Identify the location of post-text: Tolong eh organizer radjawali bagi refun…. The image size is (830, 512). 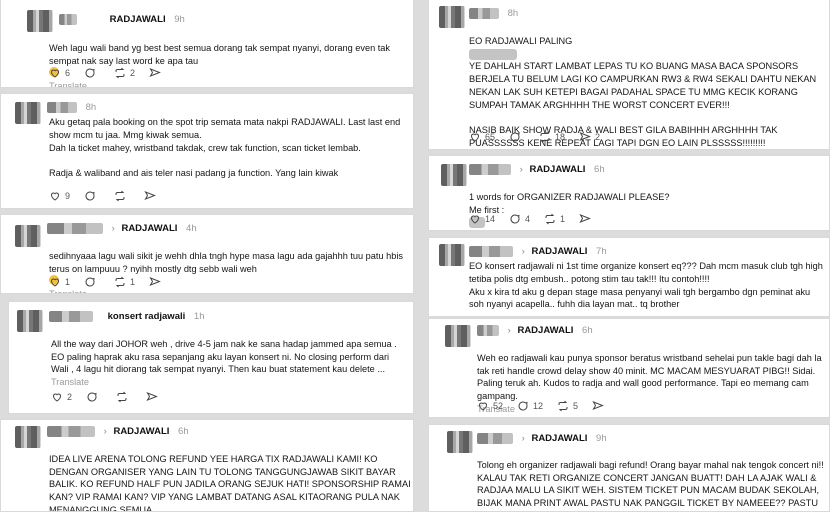
(651, 478).